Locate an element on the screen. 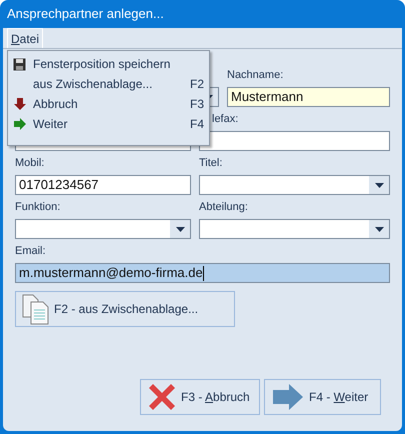 This screenshot has width=405, height=434. field-label: Titel: is located at coordinates (210, 163).